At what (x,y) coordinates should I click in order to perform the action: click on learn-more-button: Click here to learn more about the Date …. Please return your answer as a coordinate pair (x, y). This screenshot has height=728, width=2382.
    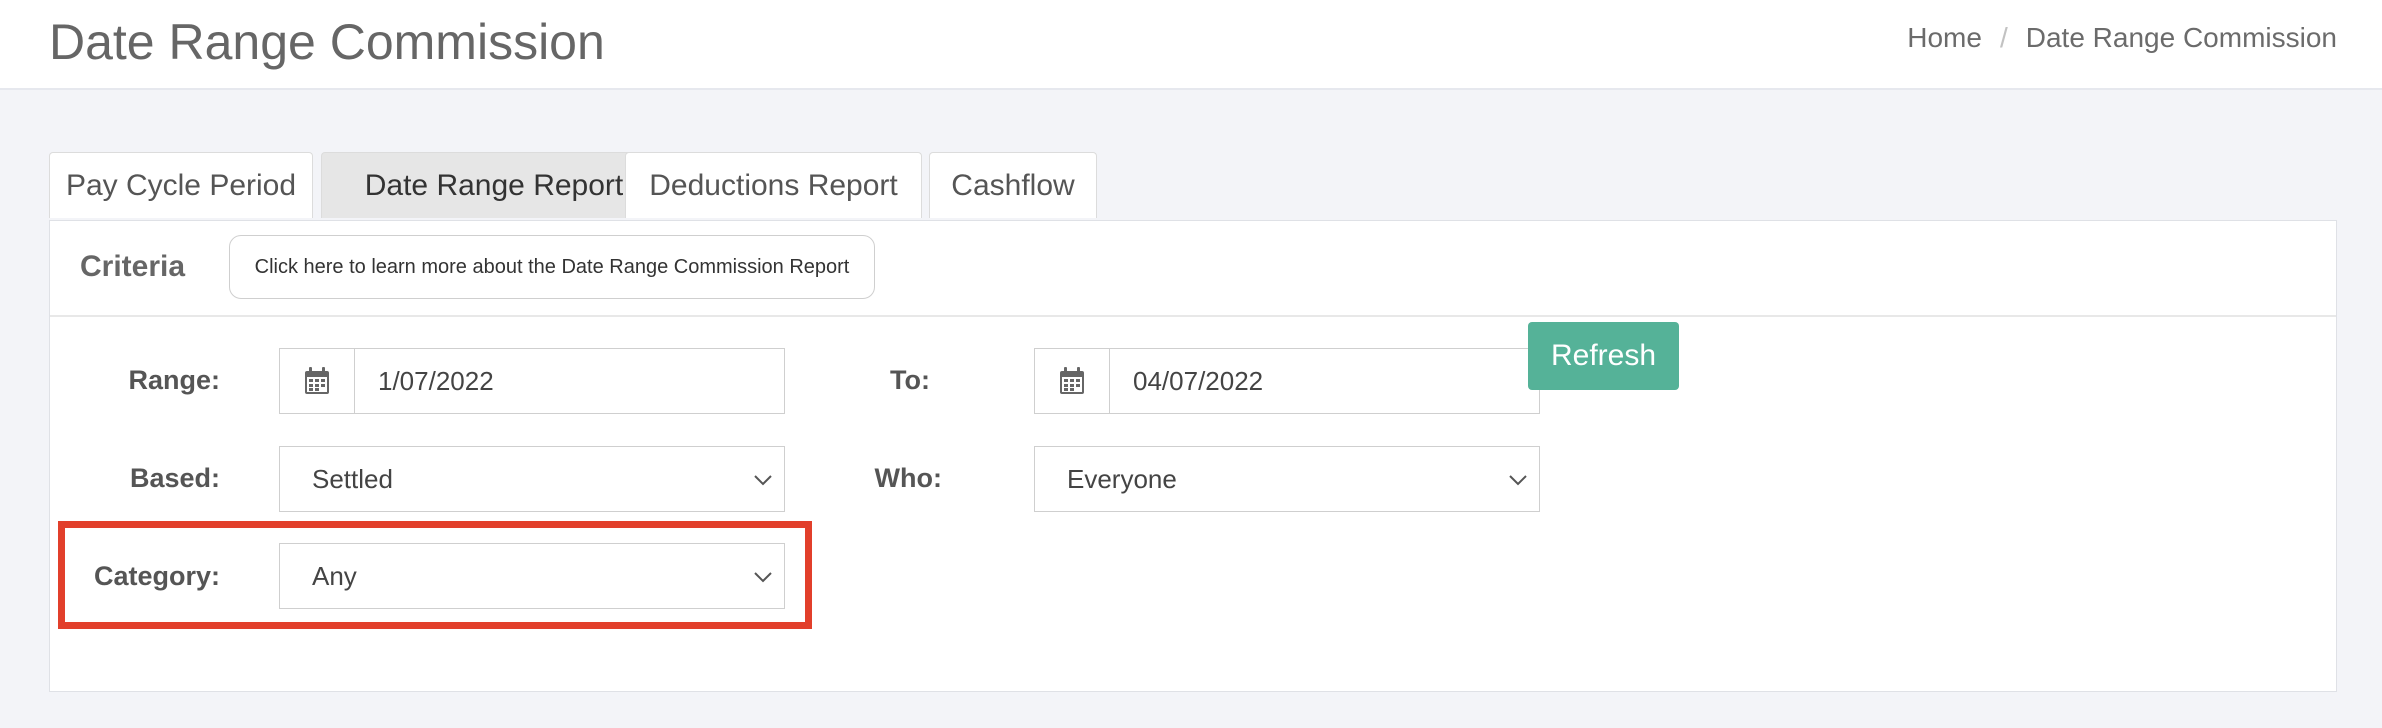
    Looking at the image, I should click on (552, 267).